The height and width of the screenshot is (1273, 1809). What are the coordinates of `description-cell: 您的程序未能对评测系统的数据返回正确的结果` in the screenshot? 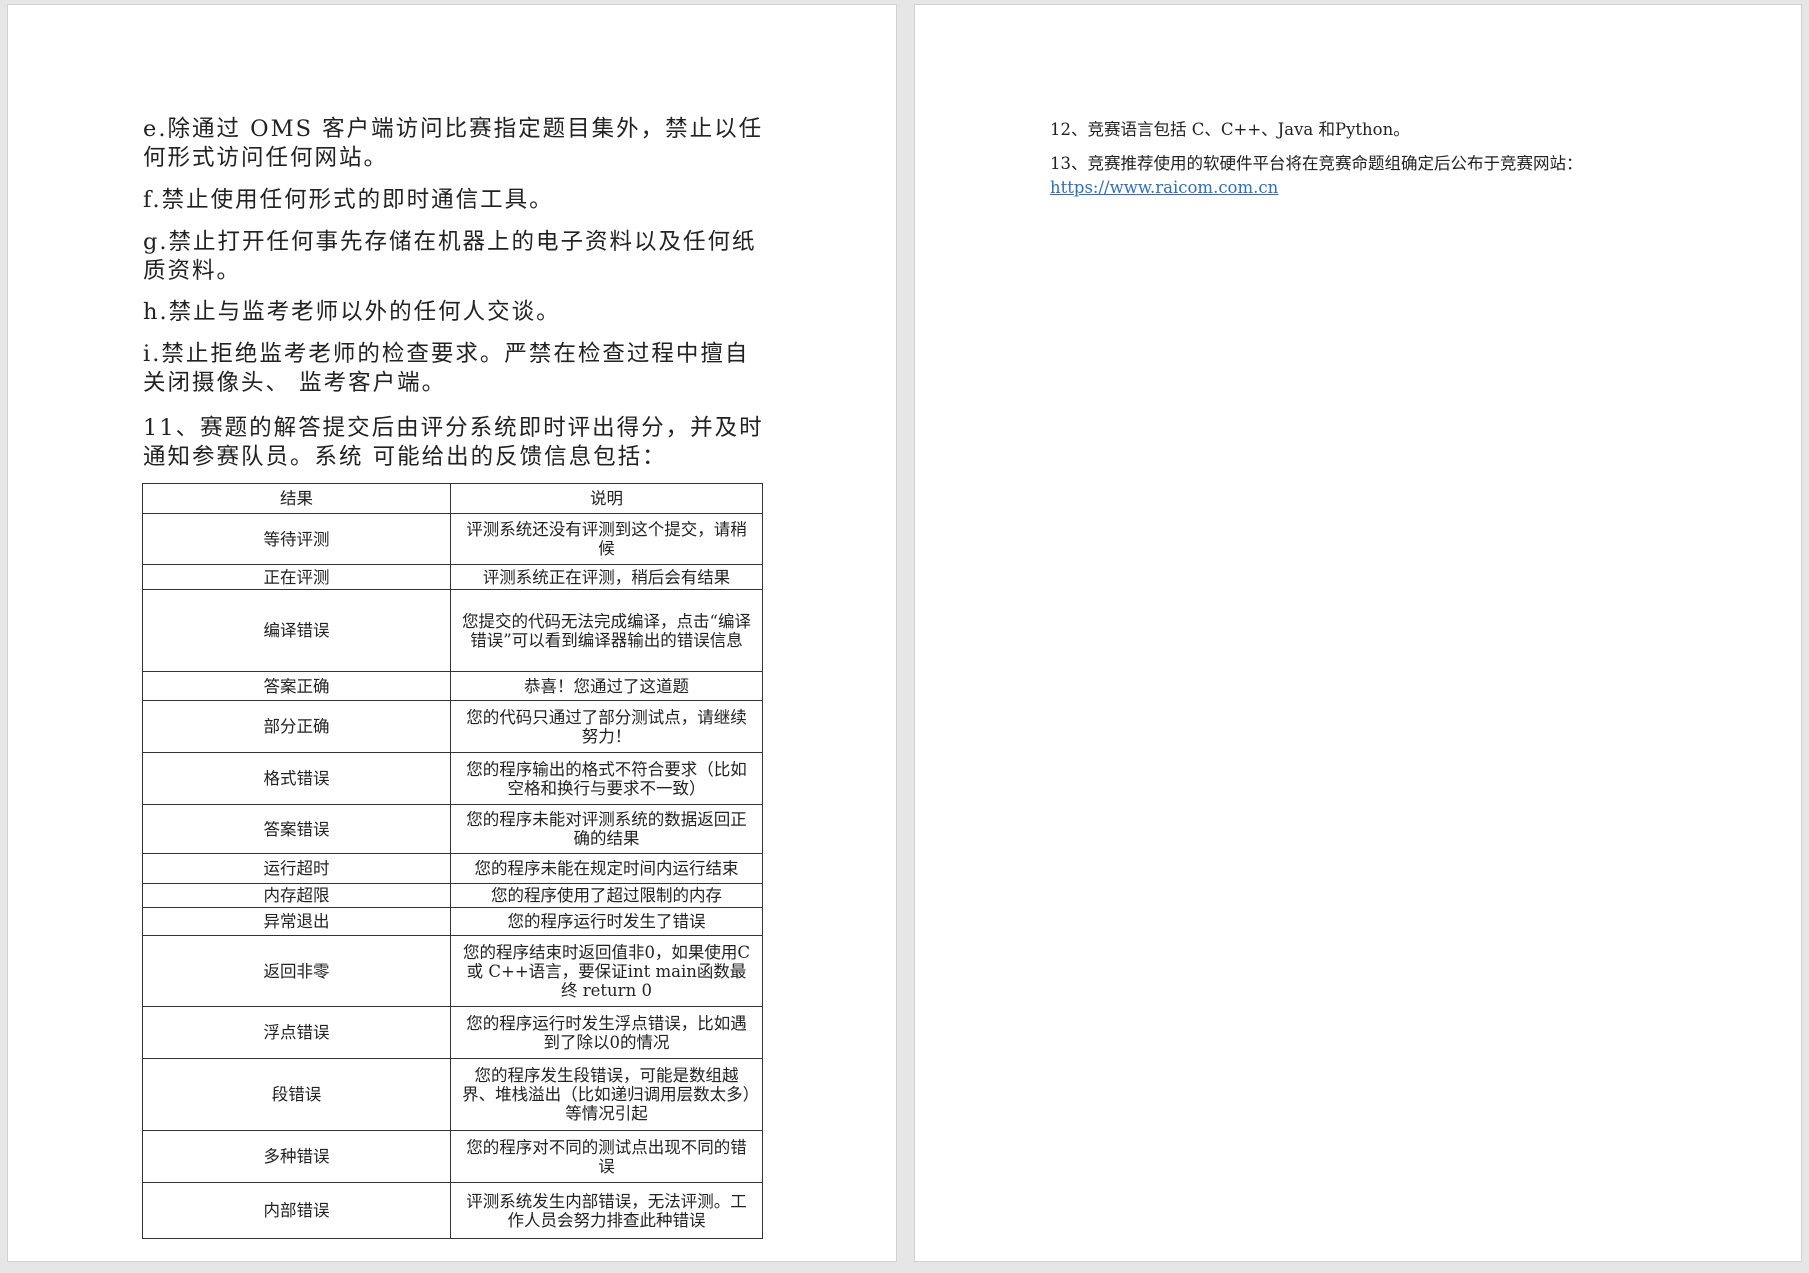 It's located at (606, 829).